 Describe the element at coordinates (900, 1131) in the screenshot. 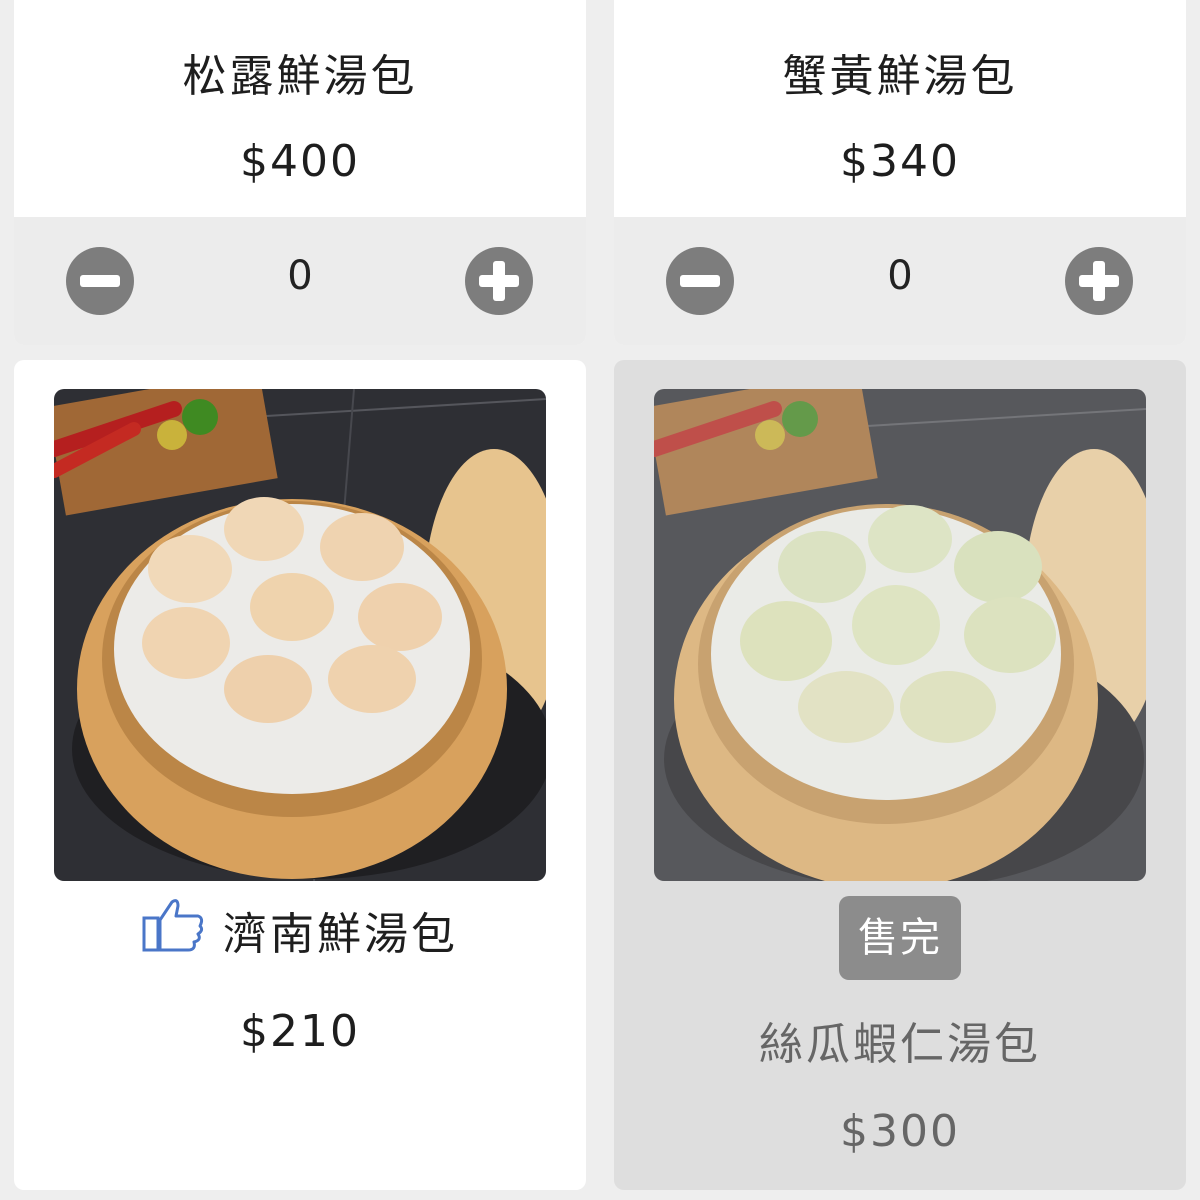

I see `product-price: $300` at that location.